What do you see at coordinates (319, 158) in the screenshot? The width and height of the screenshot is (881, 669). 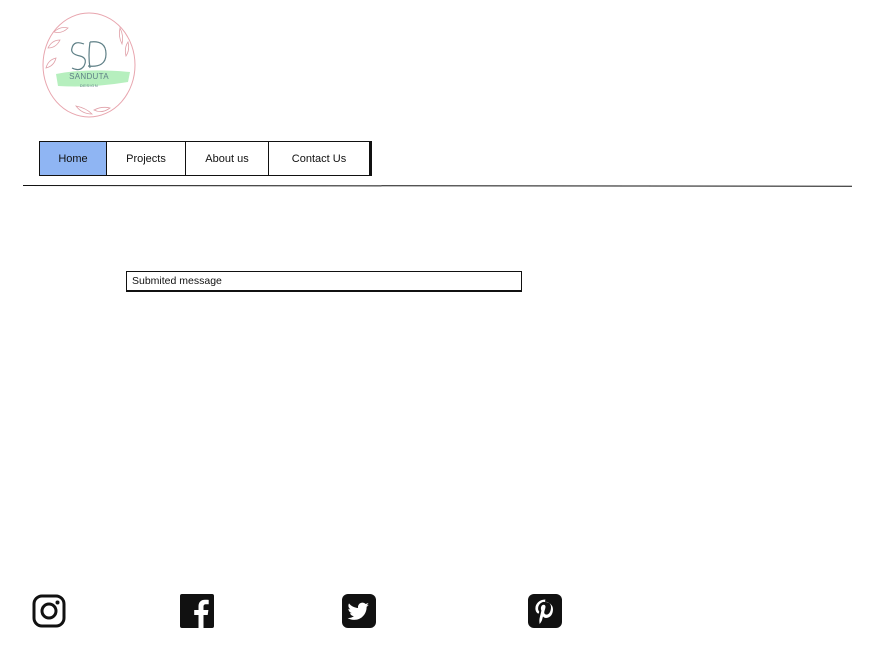 I see `nav-item-contact-us: Contact Us` at bounding box center [319, 158].